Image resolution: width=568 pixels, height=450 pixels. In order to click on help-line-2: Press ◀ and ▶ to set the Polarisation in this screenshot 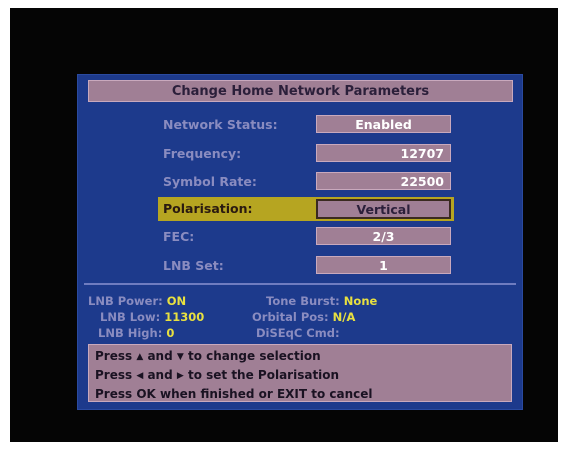, I will do `click(300, 375)`.